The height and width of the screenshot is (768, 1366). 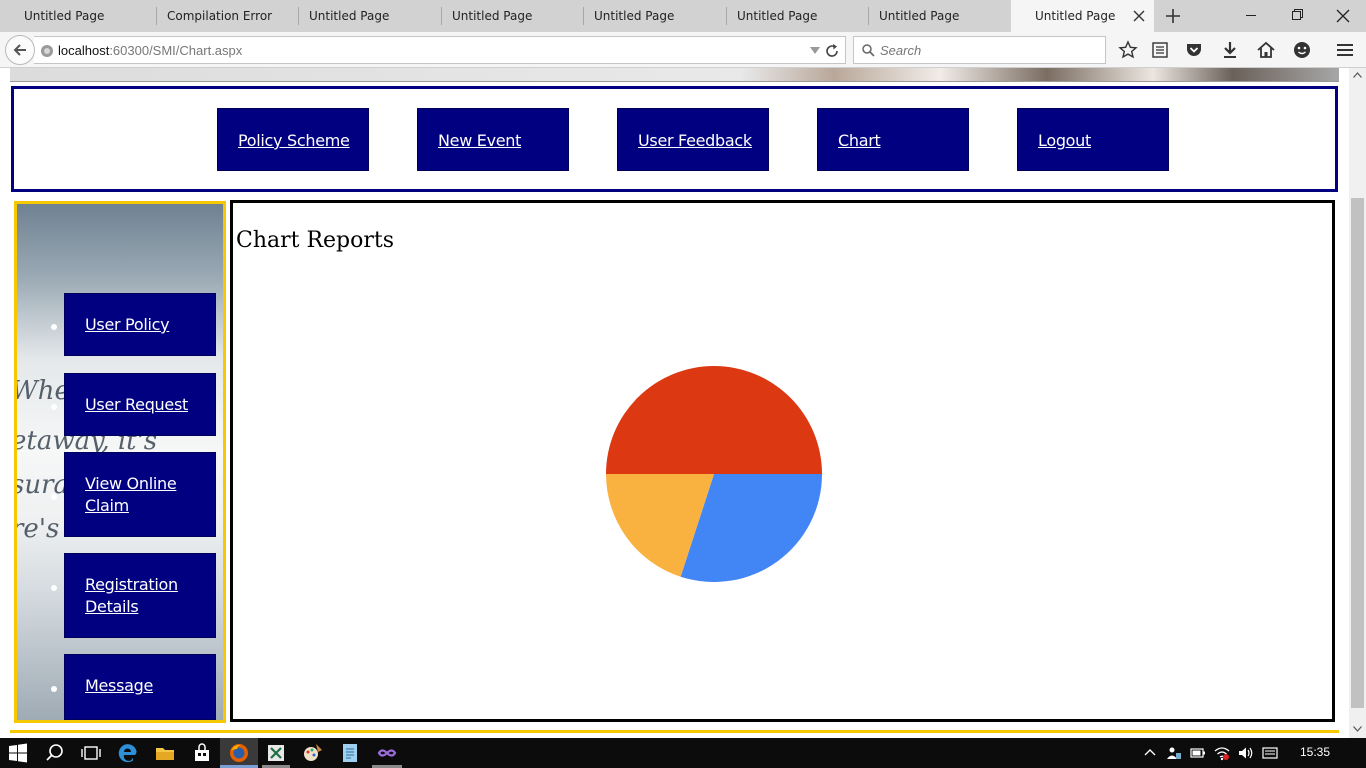 What do you see at coordinates (1198, 753) in the screenshot?
I see `battery-icon` at bounding box center [1198, 753].